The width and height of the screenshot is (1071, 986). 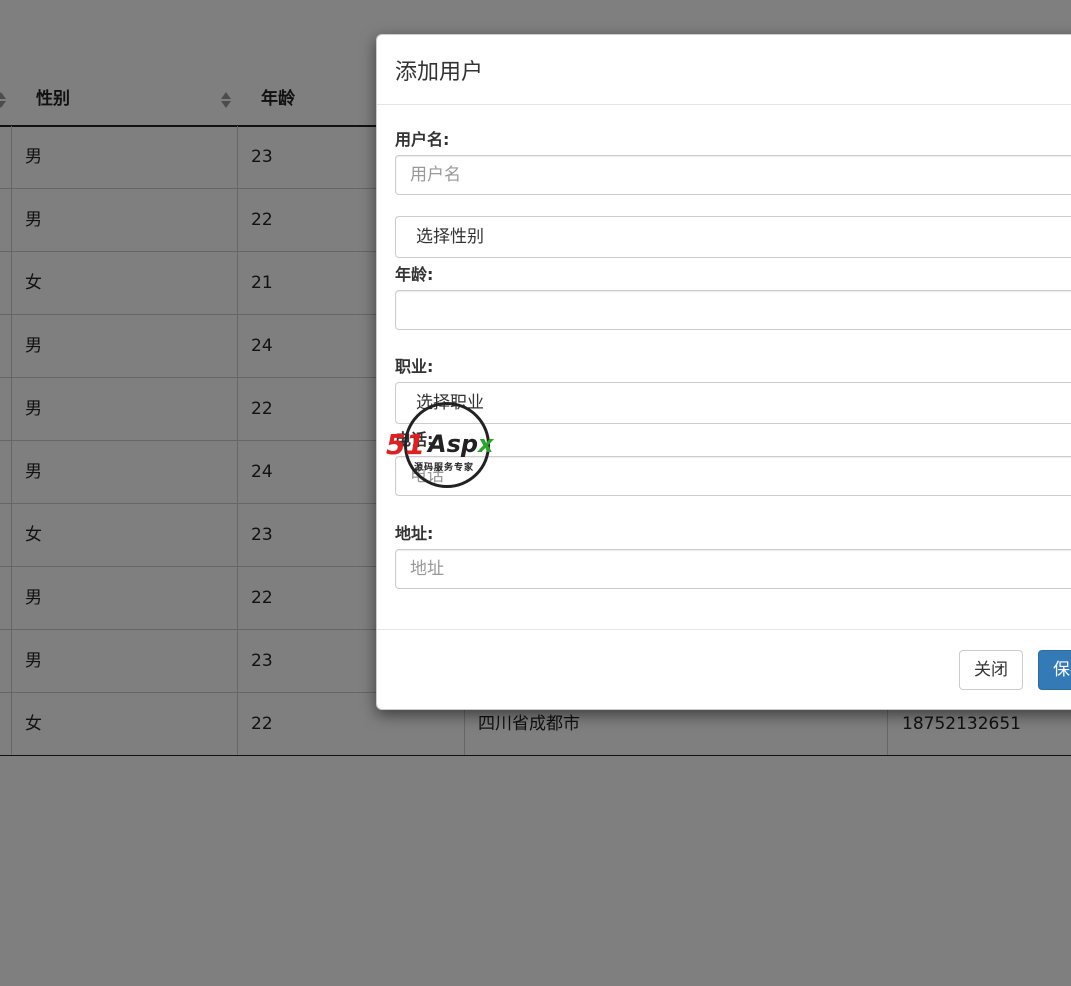 What do you see at coordinates (733, 237) in the screenshot?
I see `gender-select: 选择性别` at bounding box center [733, 237].